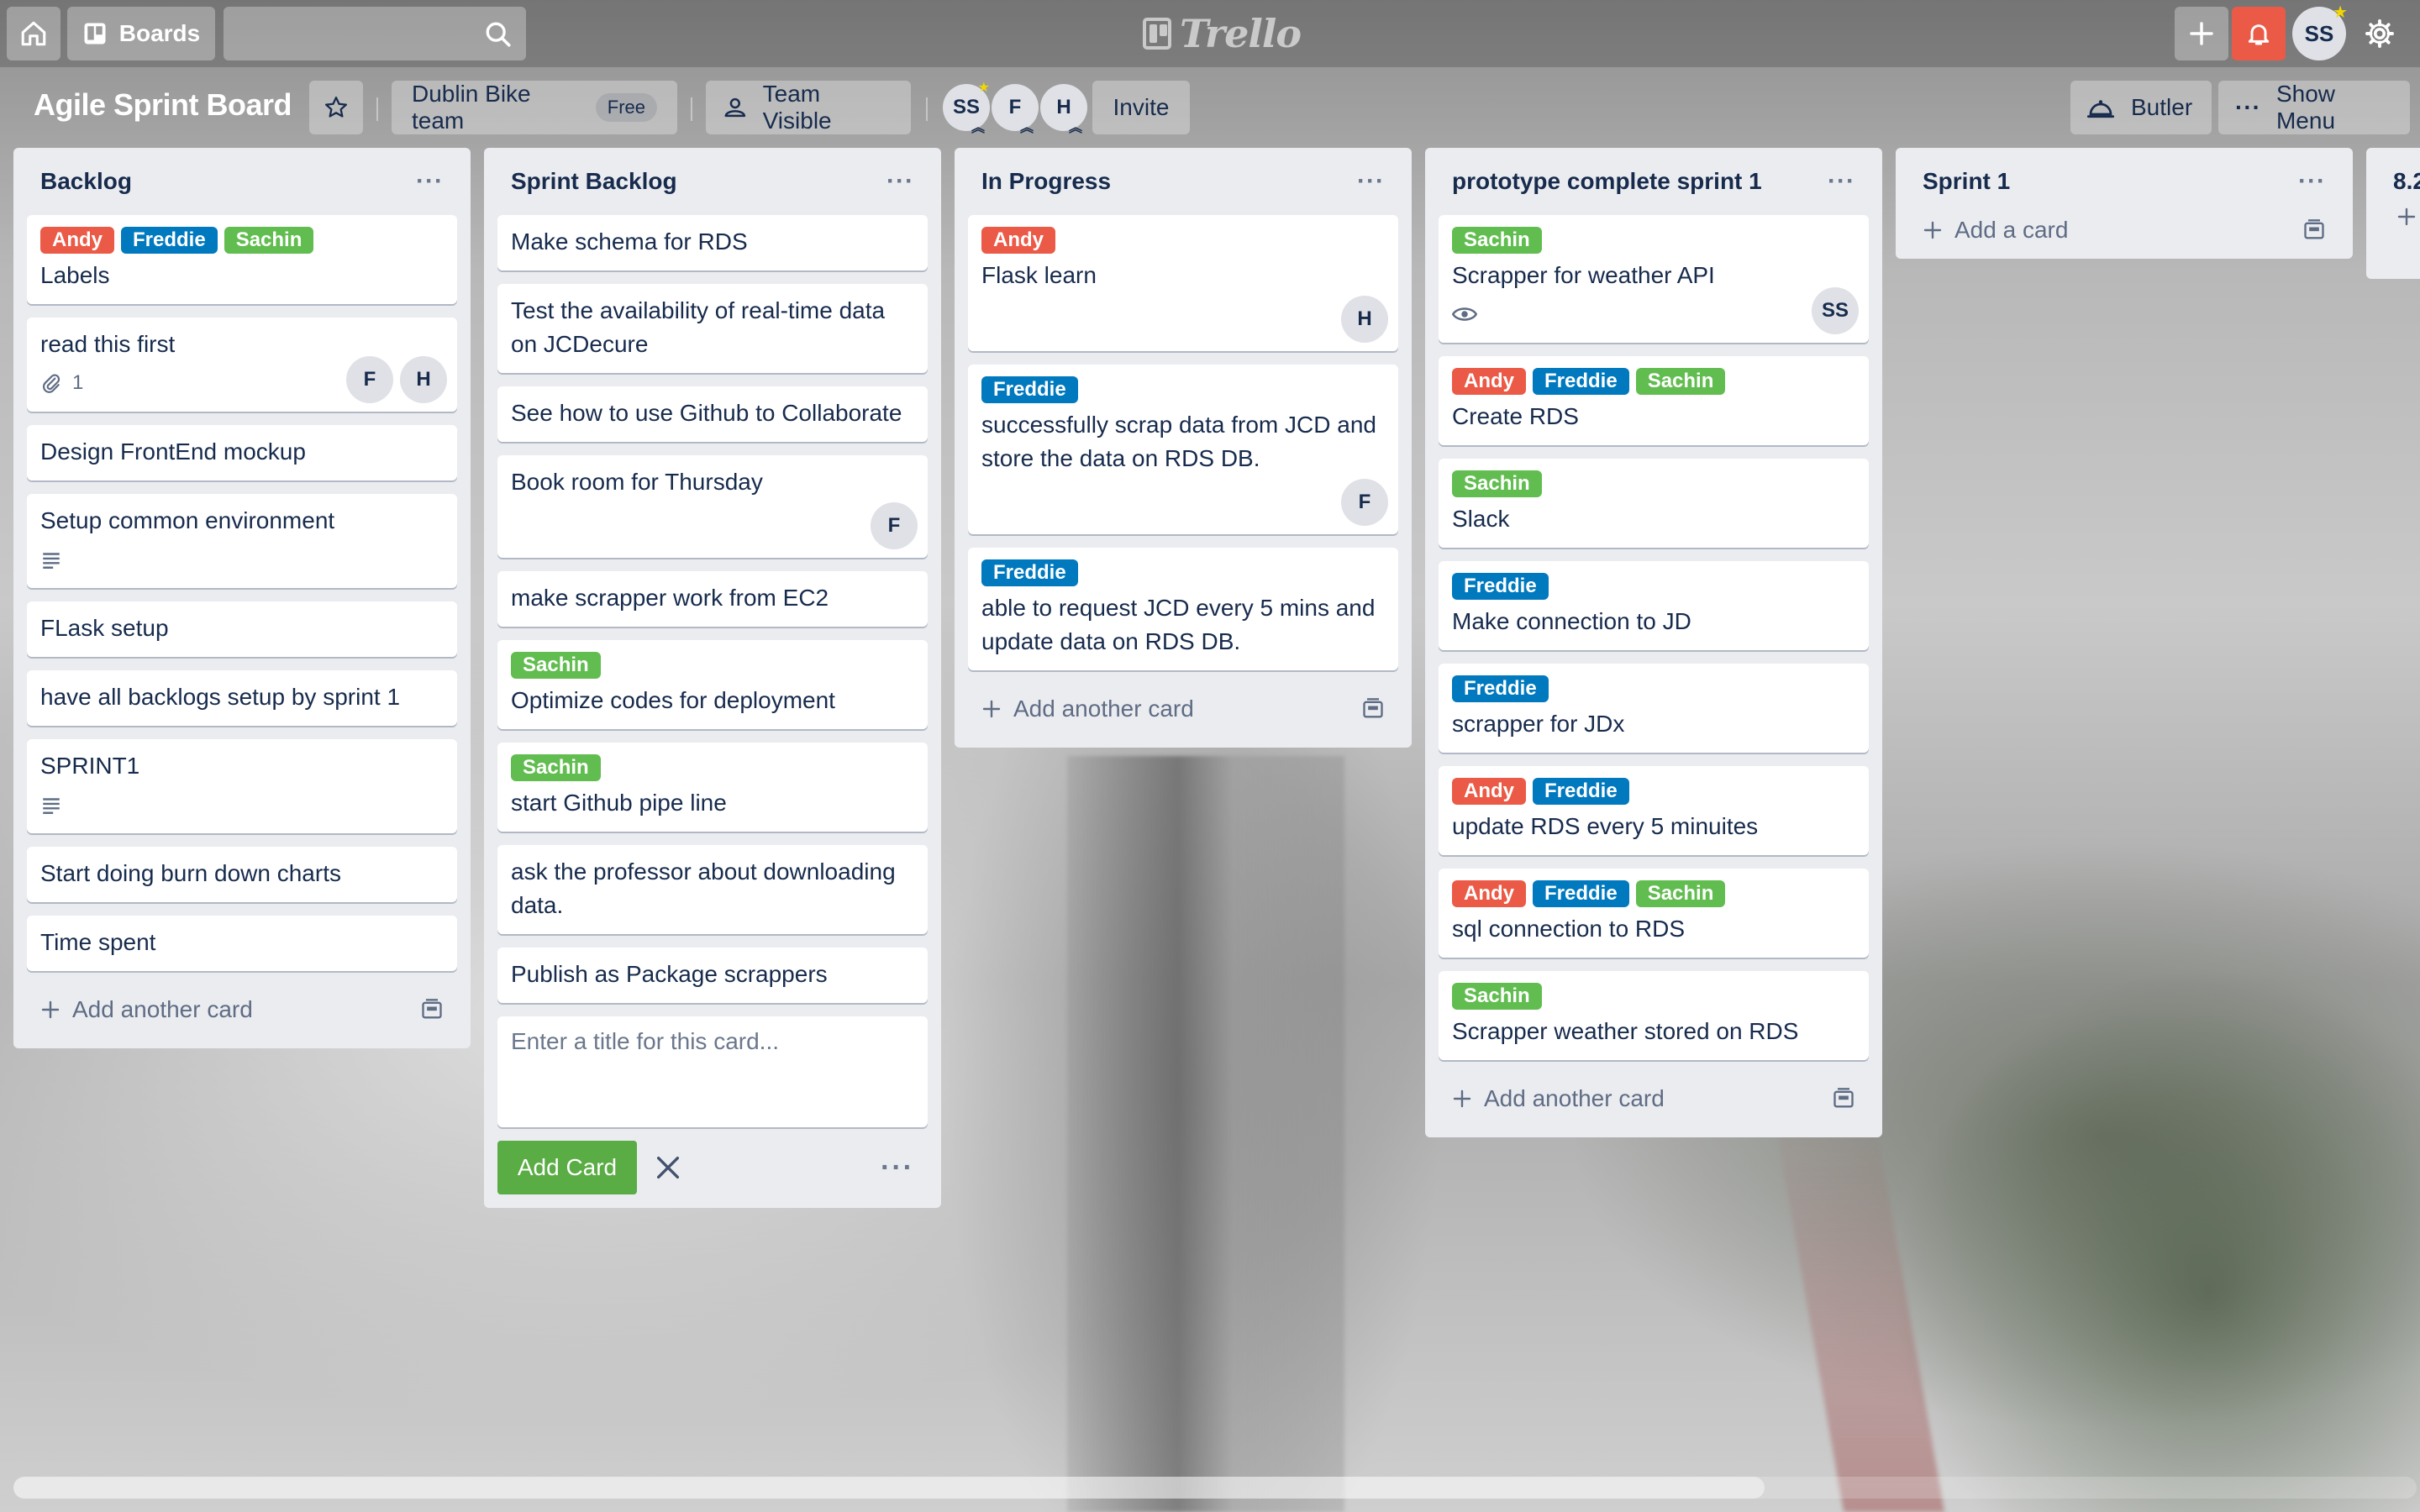 This screenshot has width=2420, height=1512. I want to click on card: Sachin Scrapper weather stored on RDS, so click(1654, 1015).